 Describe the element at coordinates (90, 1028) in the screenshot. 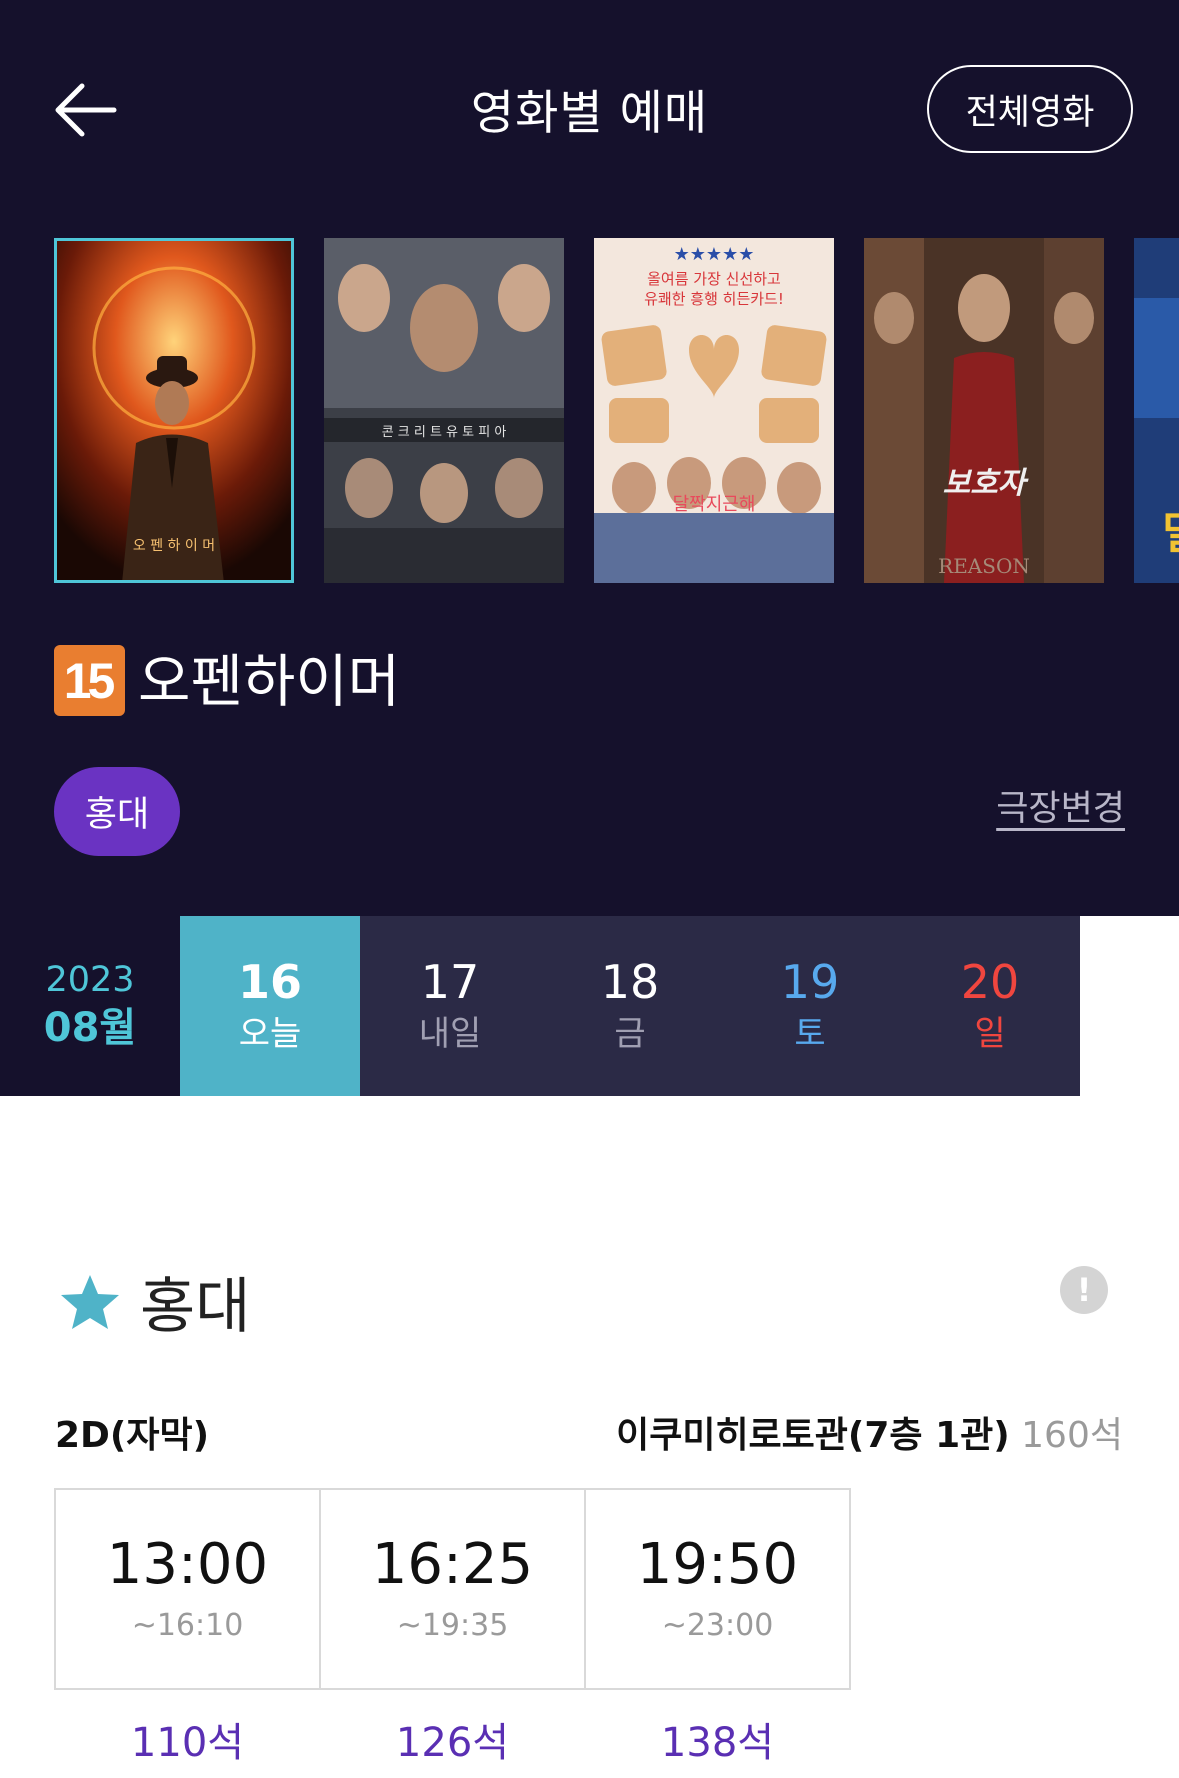

I see `month-text: 08월` at that location.